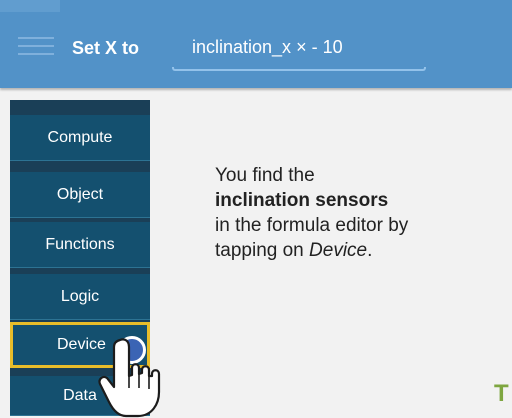  I want to click on formula-text: inclination_x × - 10, so click(267, 47).